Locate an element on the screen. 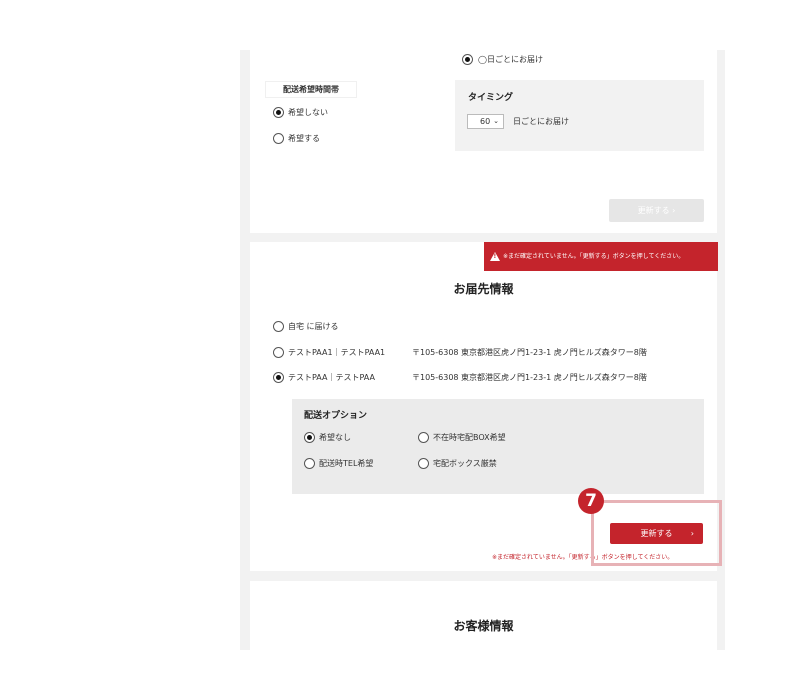 This screenshot has width=800, height=700. address-radio-paa1 is located at coordinates (278, 352).